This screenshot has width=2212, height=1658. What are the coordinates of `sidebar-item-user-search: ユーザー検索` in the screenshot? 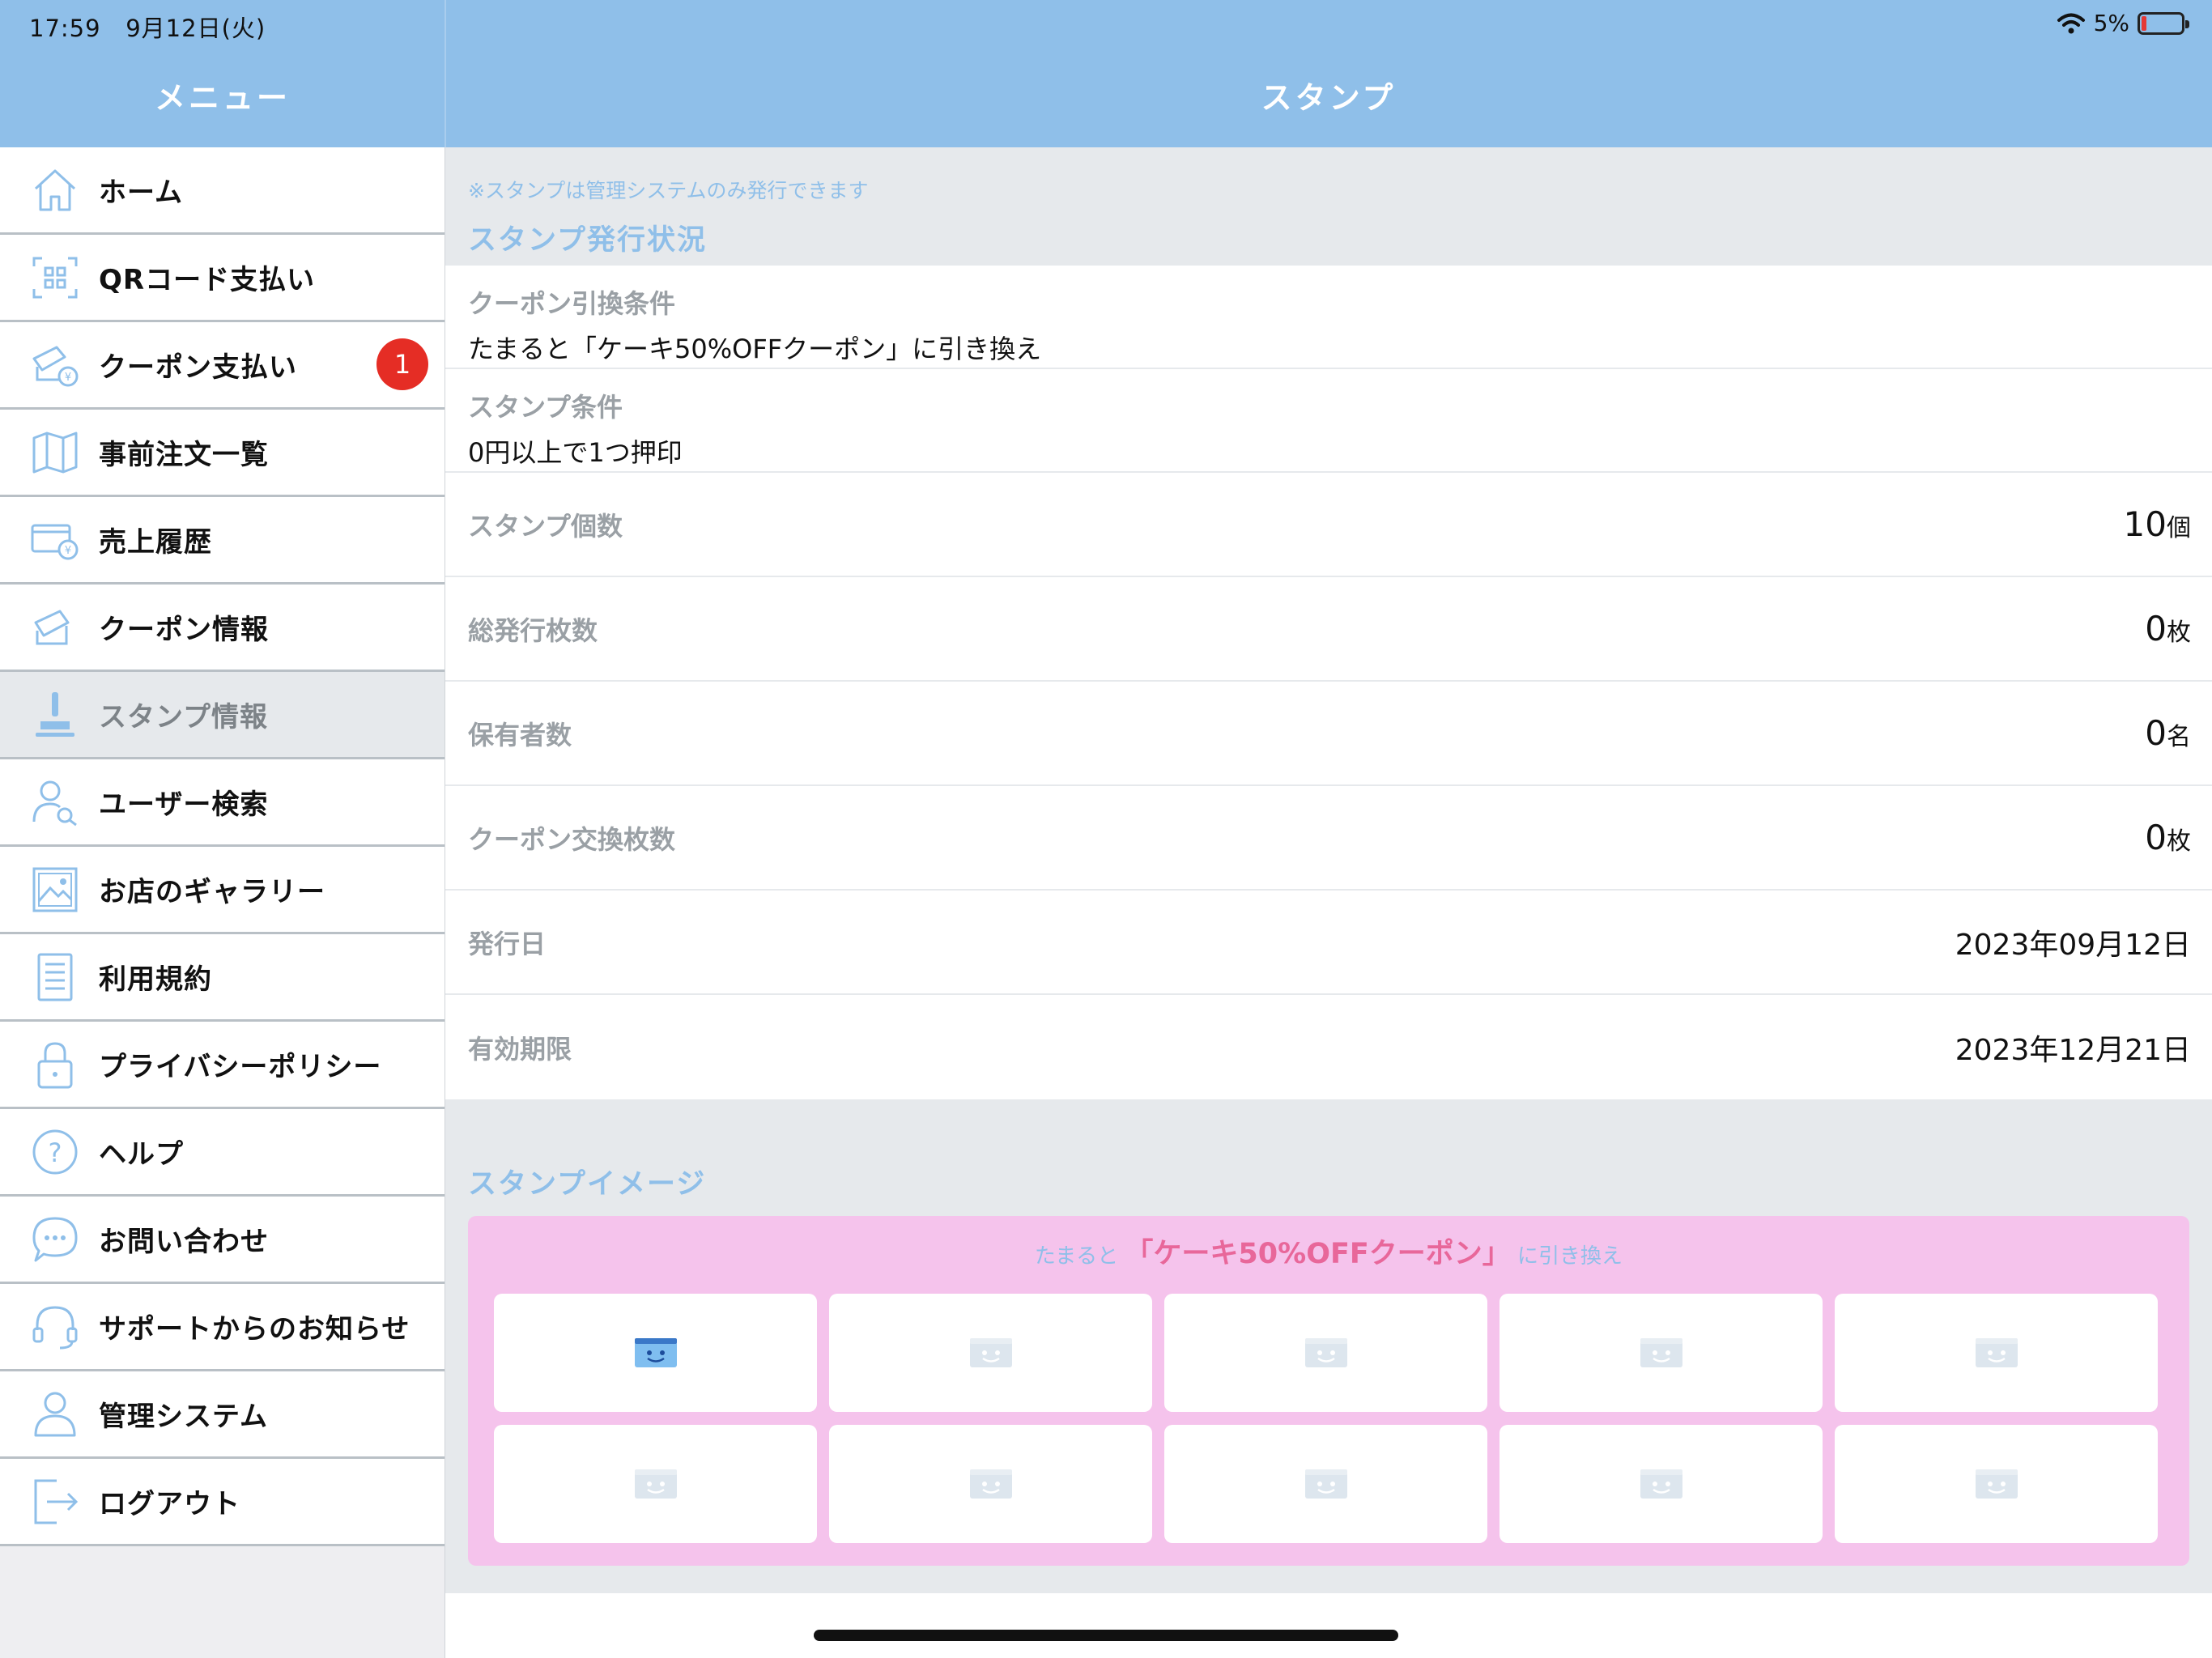 It's located at (223, 803).